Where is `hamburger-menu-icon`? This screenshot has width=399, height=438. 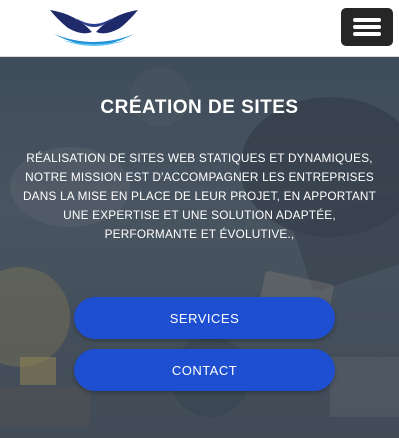
hamburger-menu-icon is located at coordinates (367, 20).